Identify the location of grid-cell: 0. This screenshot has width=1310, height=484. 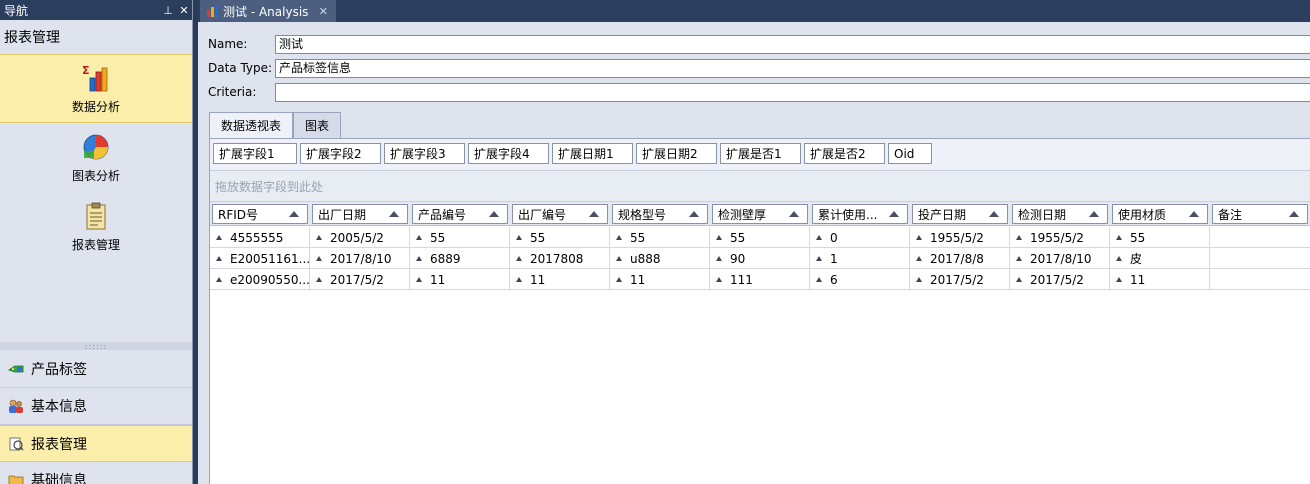
(860, 237).